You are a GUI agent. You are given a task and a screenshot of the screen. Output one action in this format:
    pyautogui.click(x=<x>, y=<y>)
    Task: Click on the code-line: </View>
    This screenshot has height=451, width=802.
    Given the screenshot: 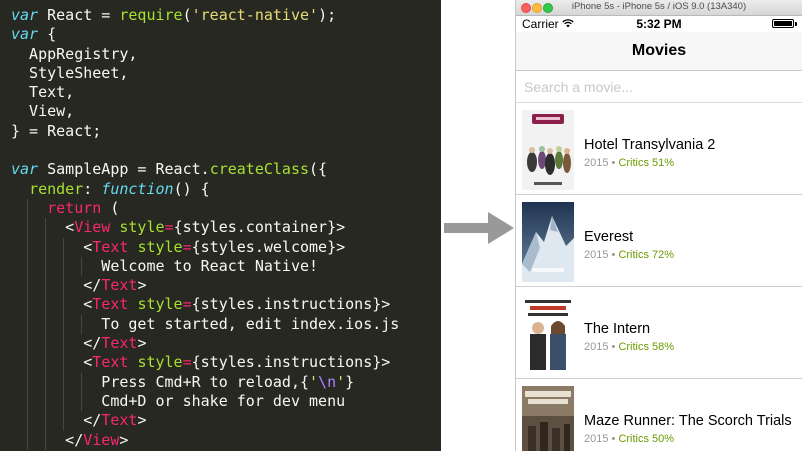 What is the action you would take?
    pyautogui.click(x=205, y=440)
    